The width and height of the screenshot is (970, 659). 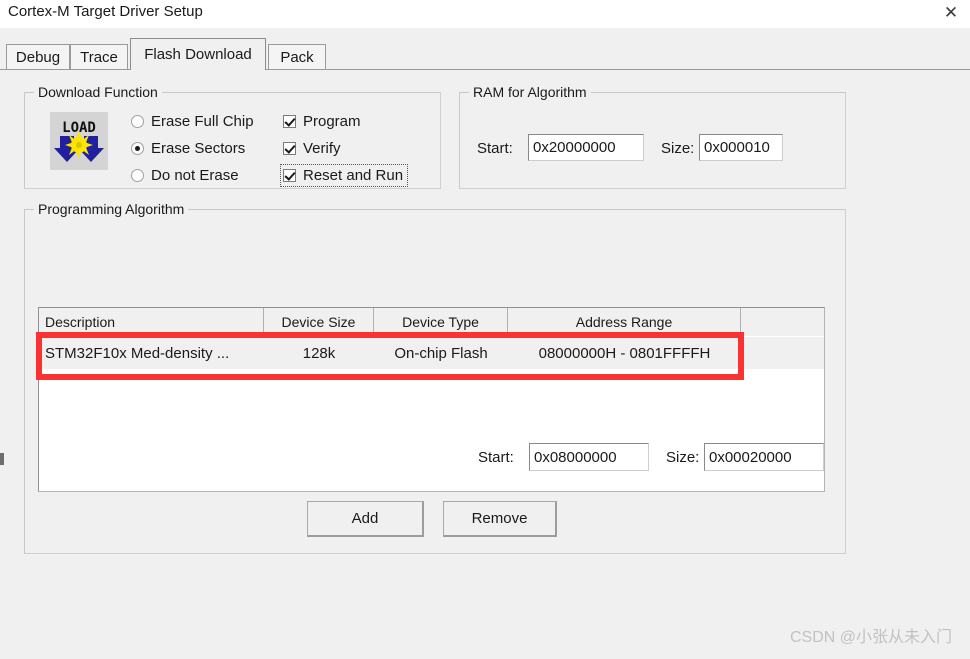 What do you see at coordinates (870, 637) in the screenshot?
I see `watermark-text: CSDN @小张从未入门` at bounding box center [870, 637].